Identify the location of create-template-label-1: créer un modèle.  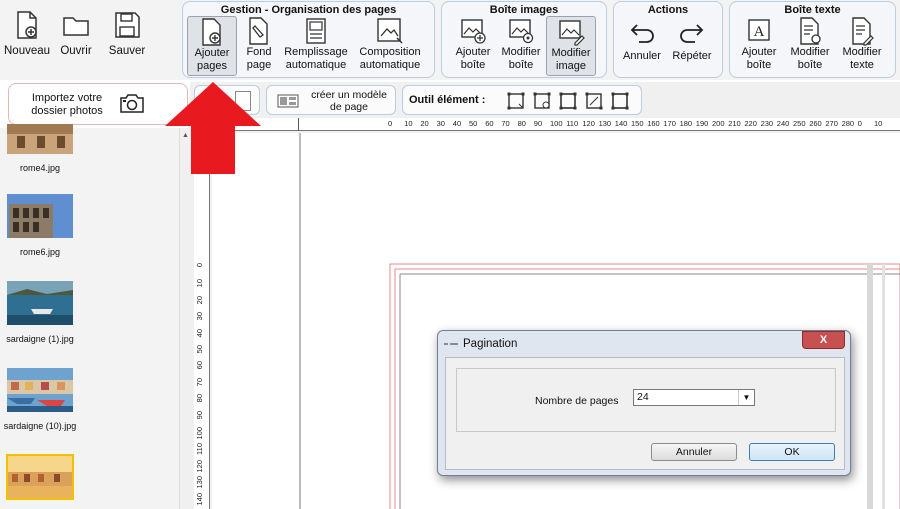
(349, 95).